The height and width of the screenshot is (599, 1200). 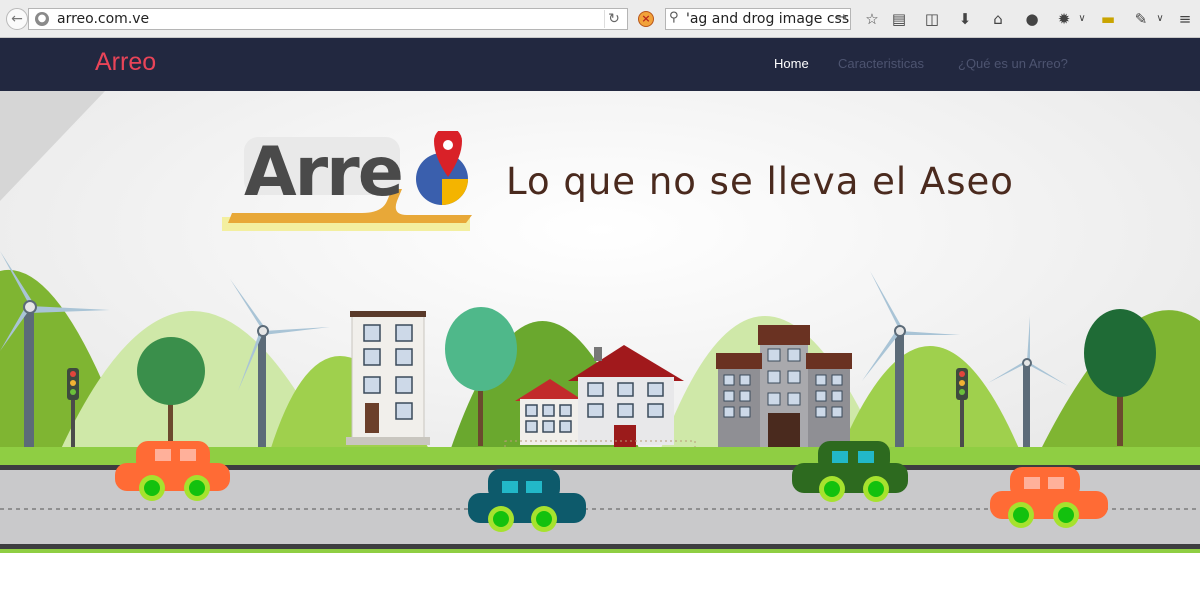 I want to click on home-icon: ⌂, so click(x=998, y=19).